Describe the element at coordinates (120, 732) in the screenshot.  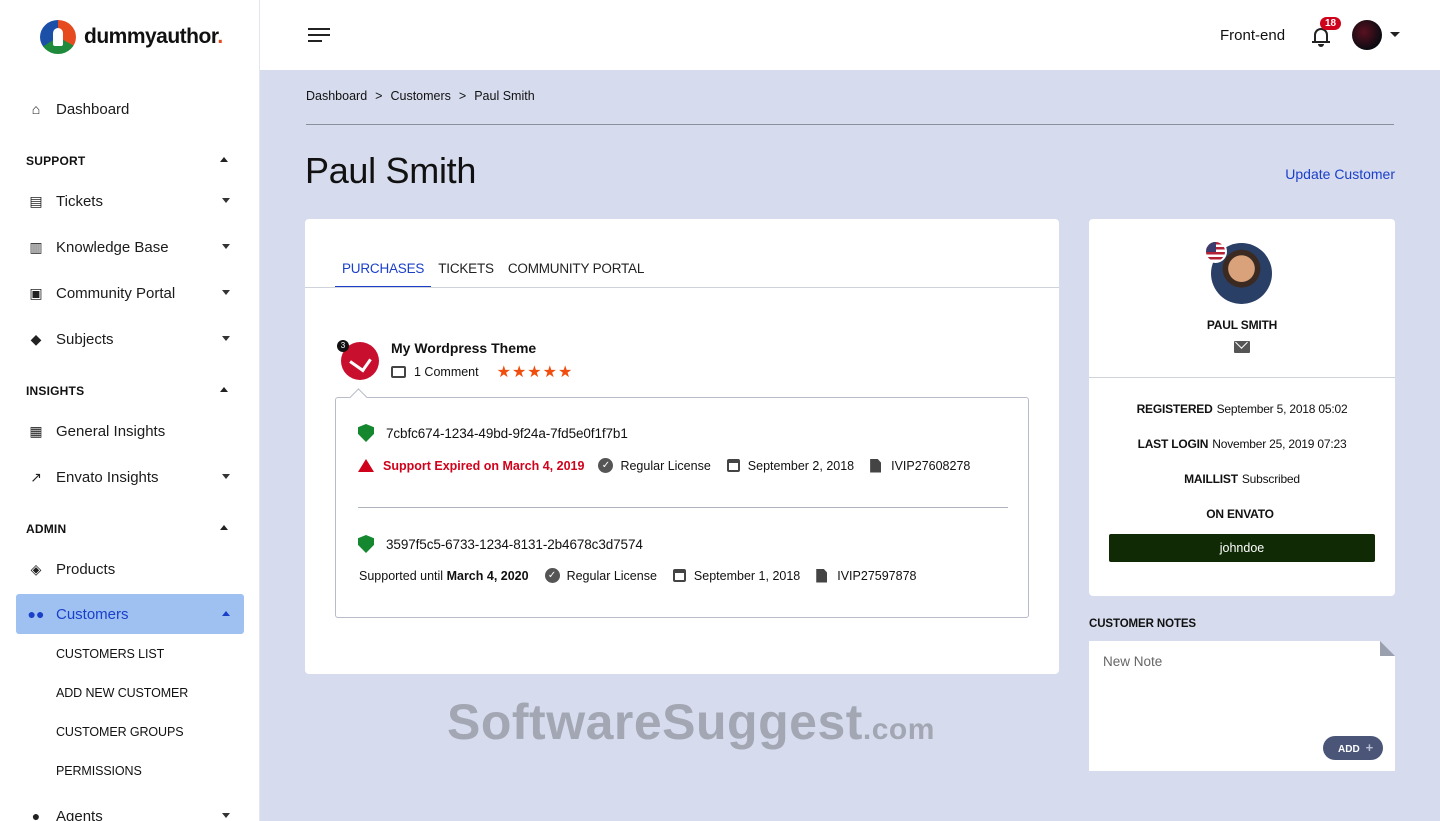
I see `sidebar-subitem-customer-groups: CUSTOMER GROUPS` at that location.